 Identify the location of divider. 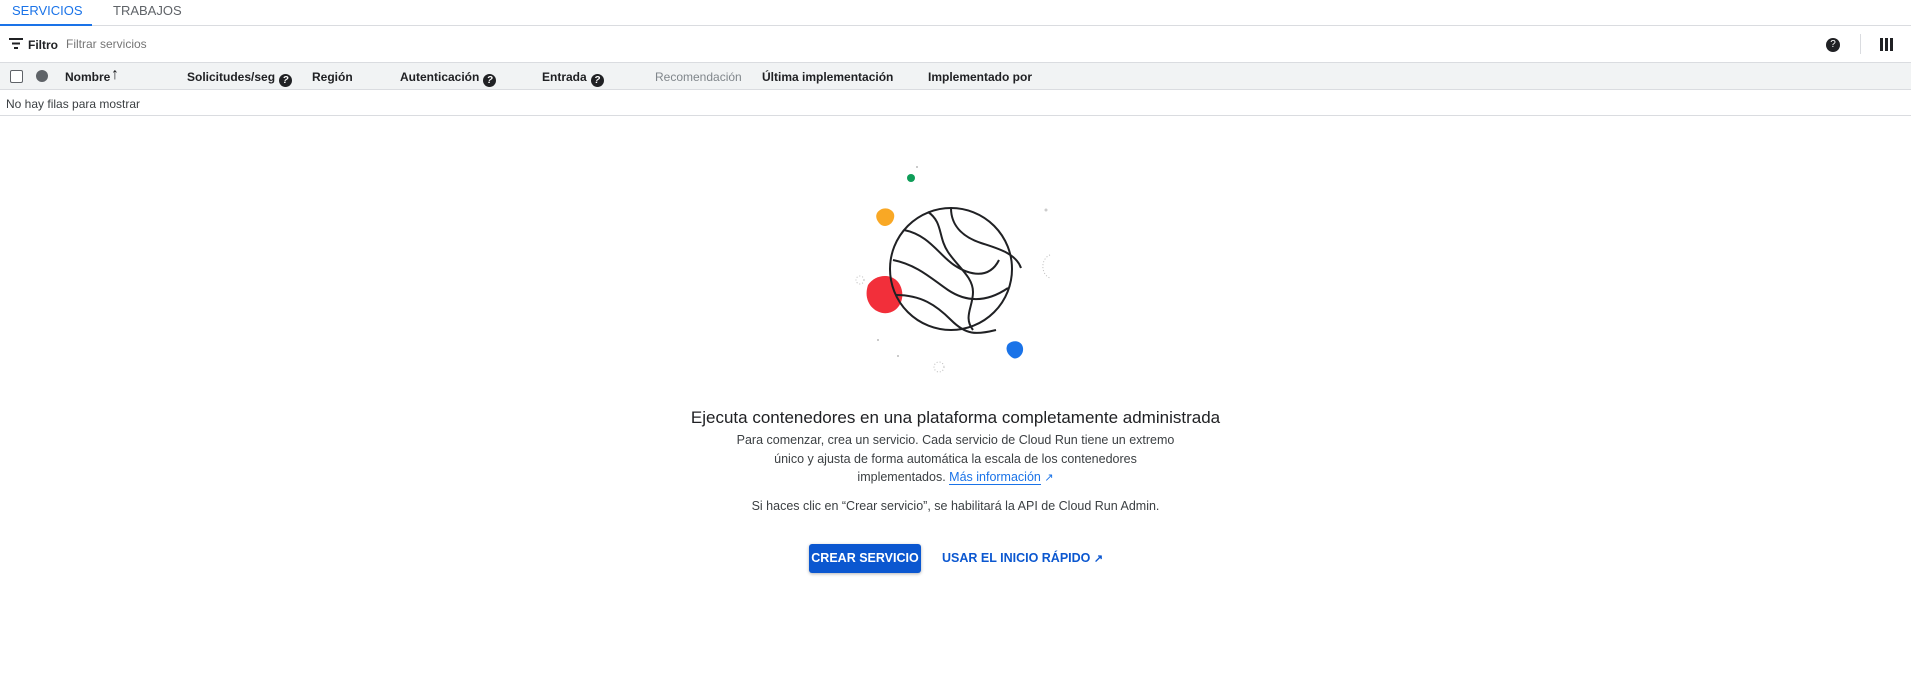
(1860, 44).